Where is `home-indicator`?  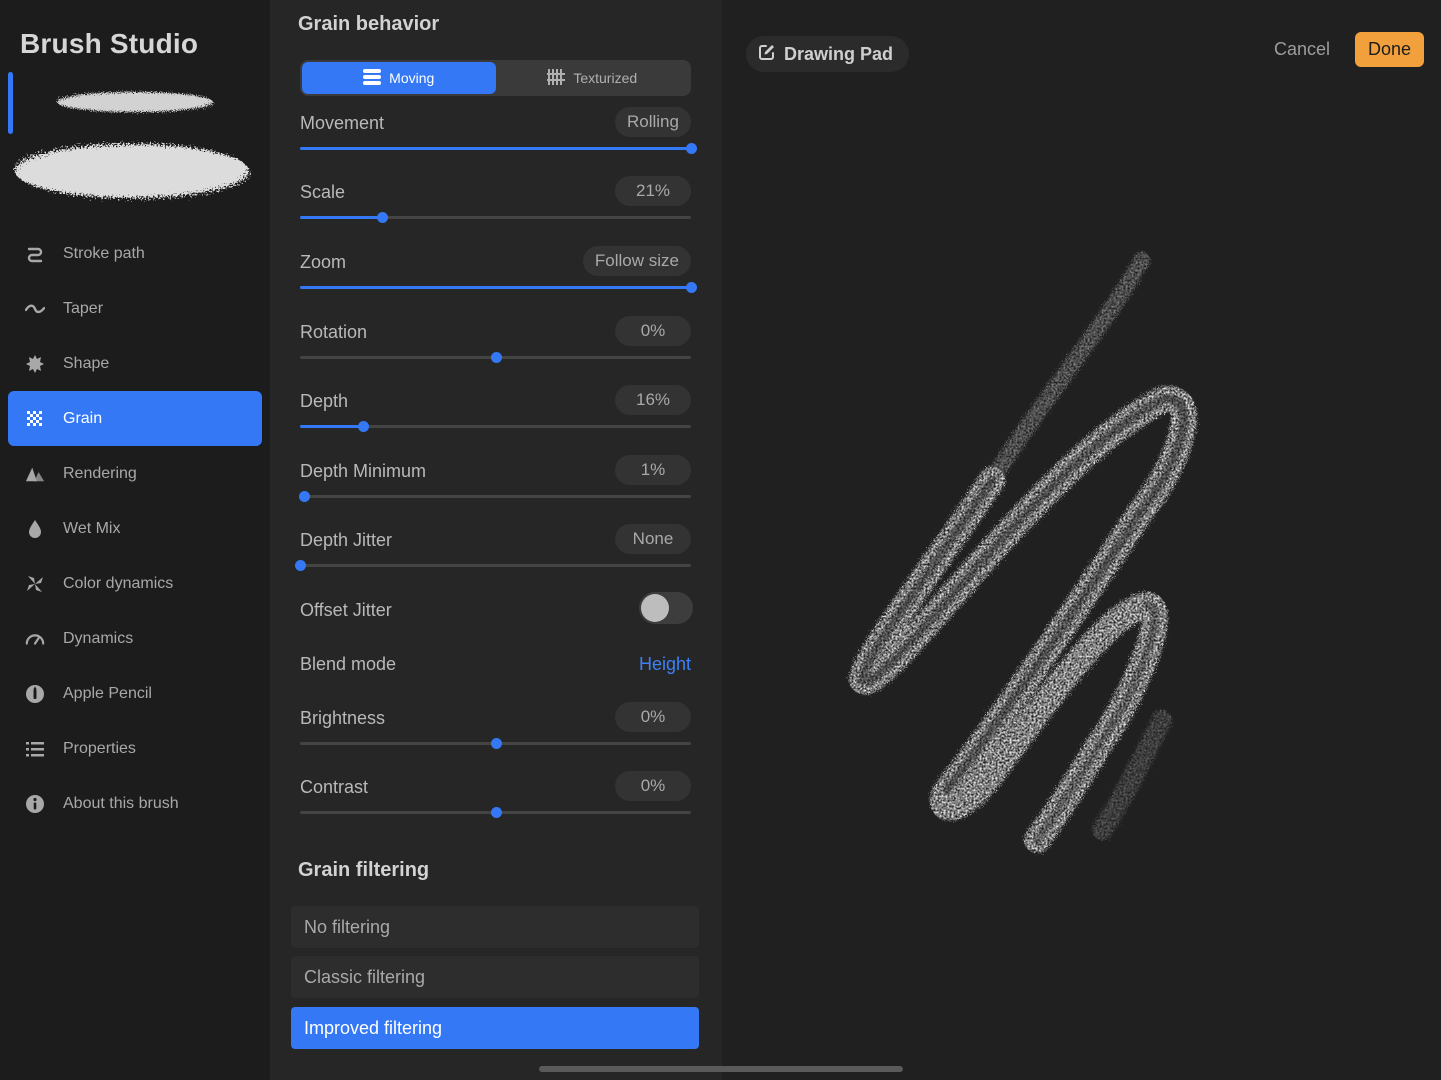 home-indicator is located at coordinates (721, 1069).